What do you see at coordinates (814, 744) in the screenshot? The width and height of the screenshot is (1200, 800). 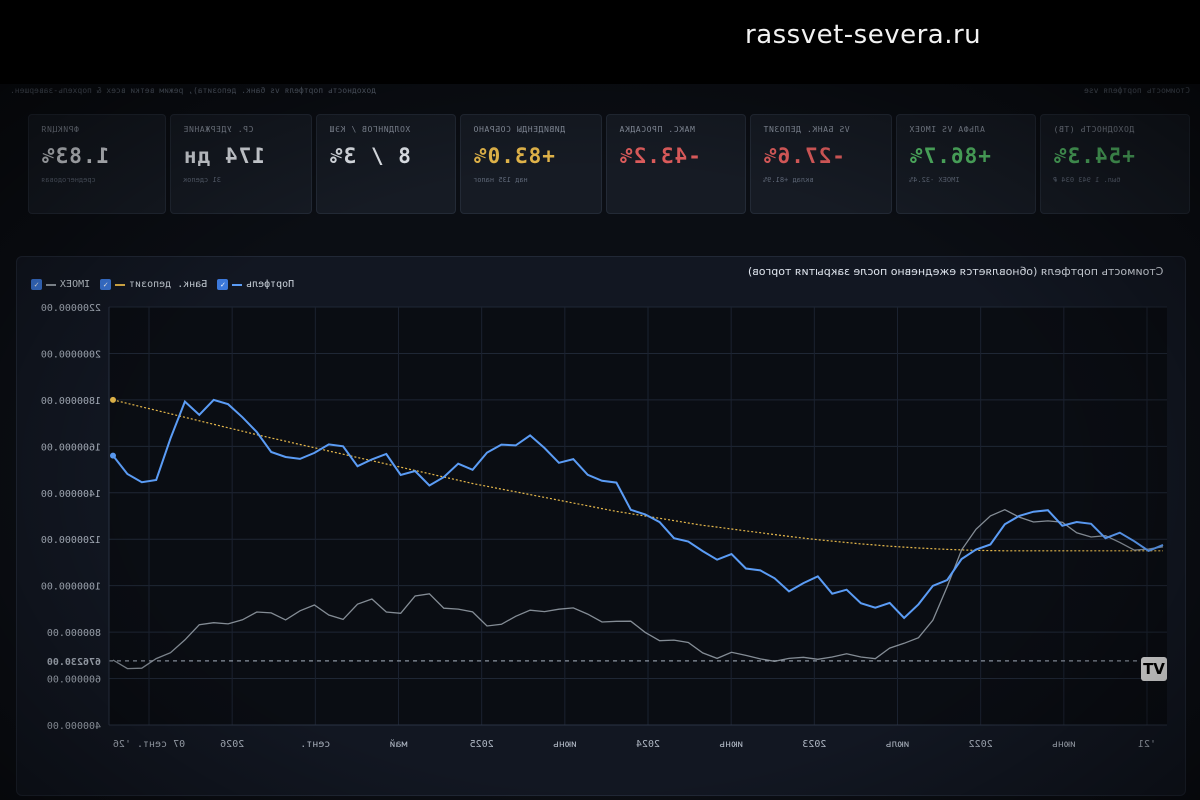 I see `x-tick-label: 2023` at bounding box center [814, 744].